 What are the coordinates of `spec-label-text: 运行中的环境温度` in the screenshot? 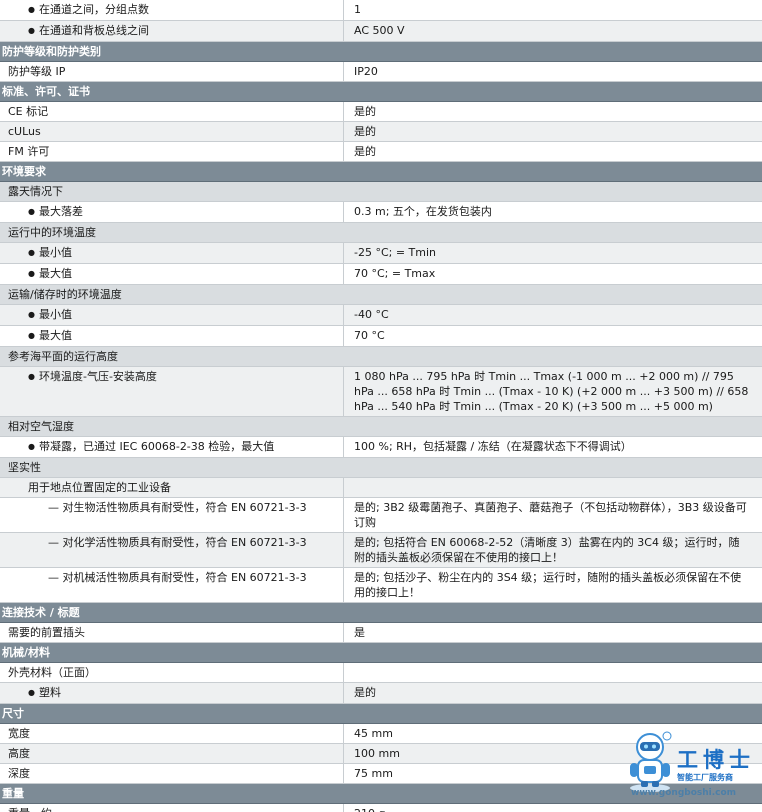 It's located at (52, 232).